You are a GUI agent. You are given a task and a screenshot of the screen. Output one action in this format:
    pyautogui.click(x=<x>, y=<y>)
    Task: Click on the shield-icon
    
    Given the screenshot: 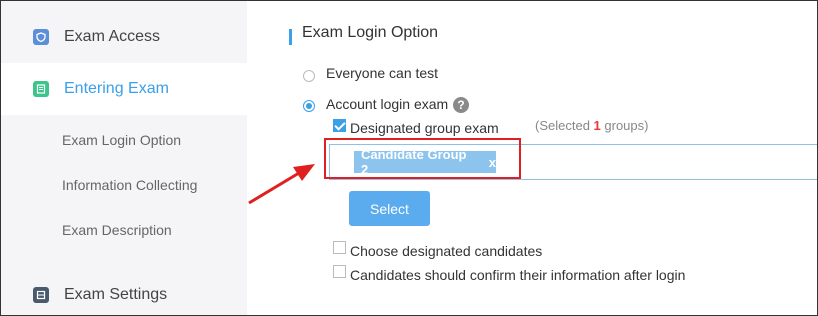 What is the action you would take?
    pyautogui.click(x=41, y=37)
    